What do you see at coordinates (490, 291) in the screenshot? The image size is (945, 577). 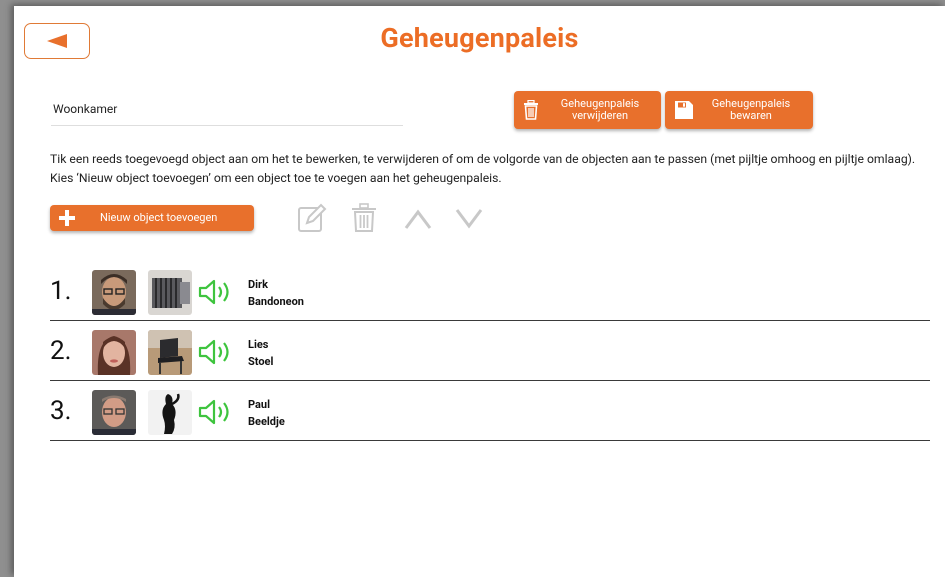 I see `list-item: 1. Dirk Bandoneon` at bounding box center [490, 291].